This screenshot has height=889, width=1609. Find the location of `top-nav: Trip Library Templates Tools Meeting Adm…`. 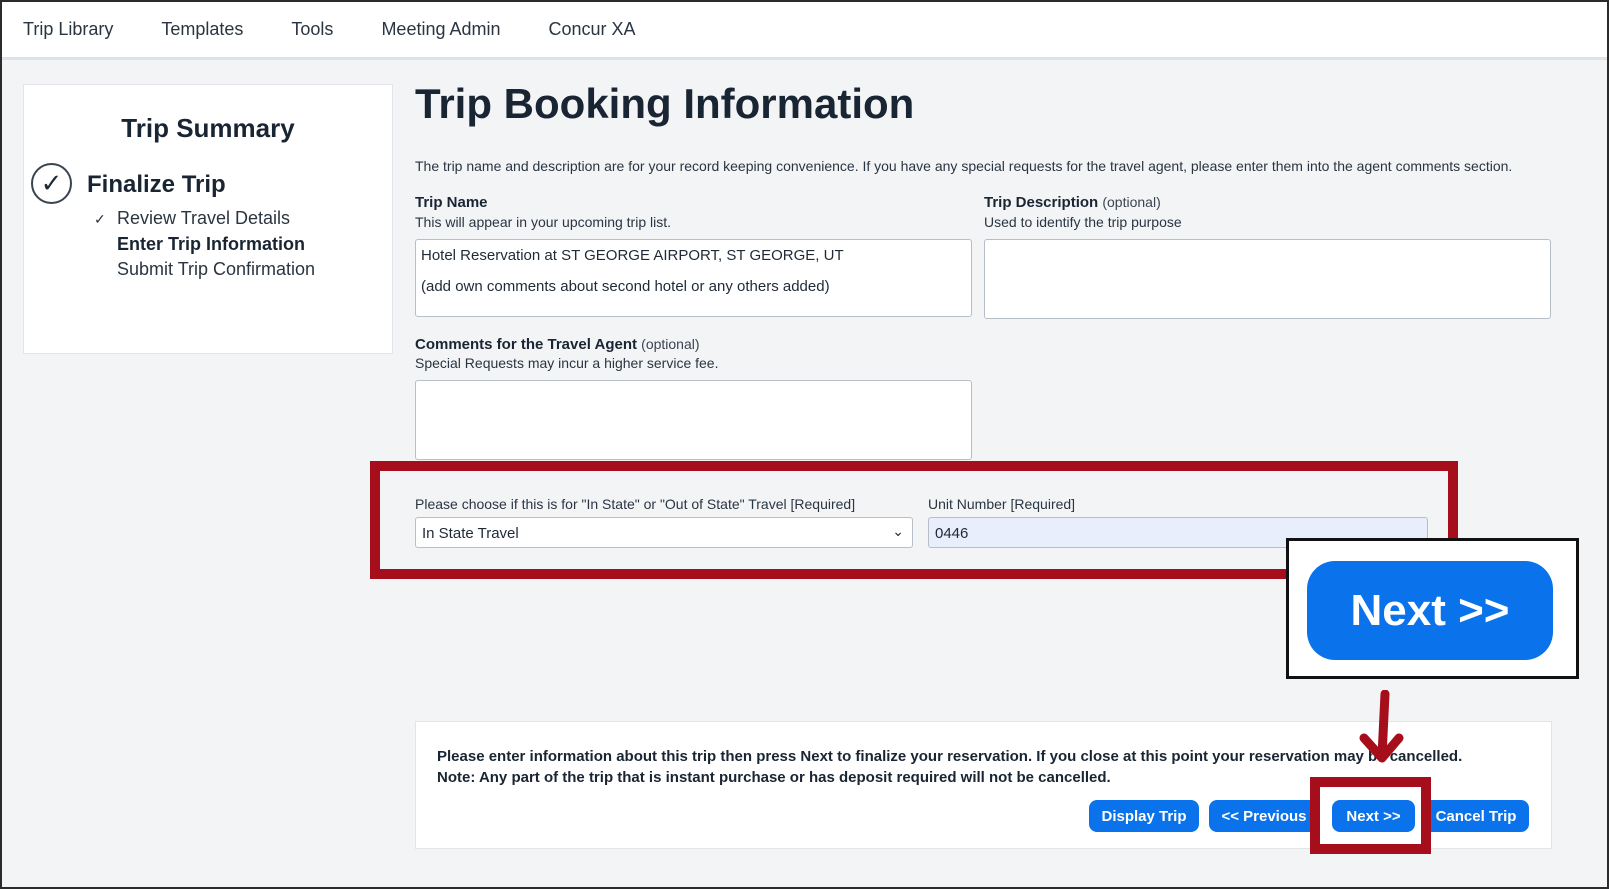

top-nav: Trip Library Templates Tools Meeting Adm… is located at coordinates (804, 31).